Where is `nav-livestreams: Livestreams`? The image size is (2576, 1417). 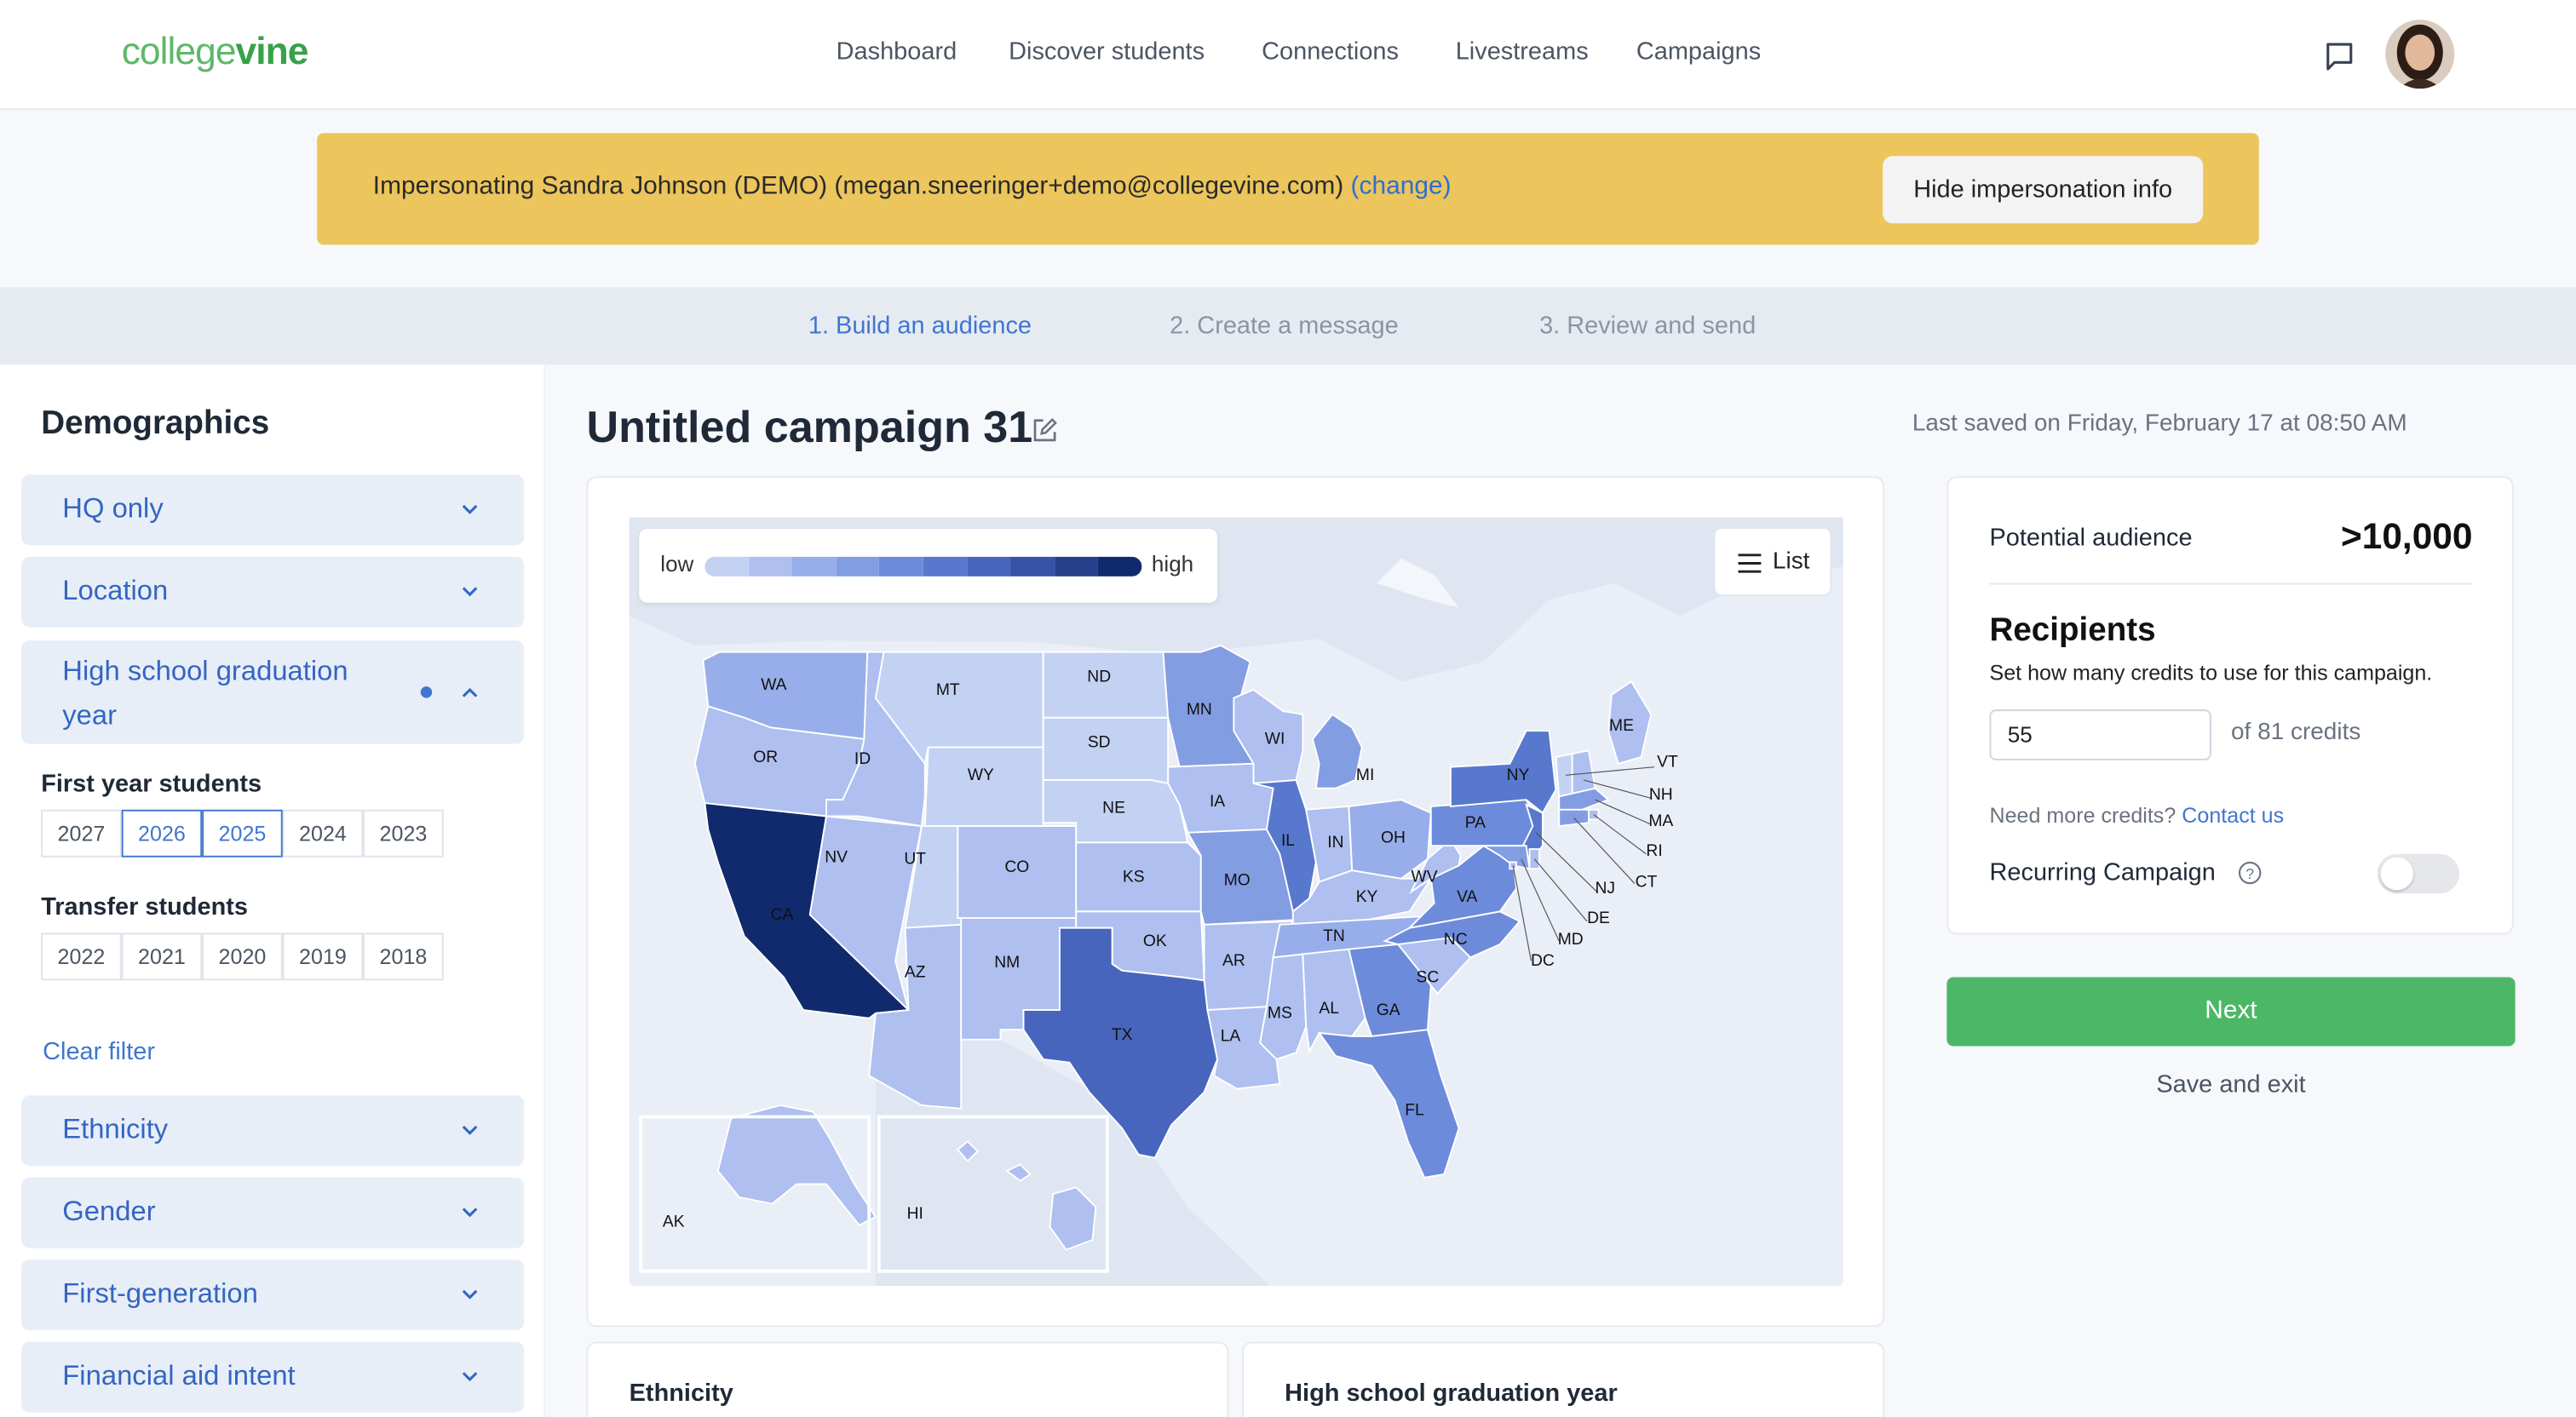 nav-livestreams: Livestreams is located at coordinates (1522, 52).